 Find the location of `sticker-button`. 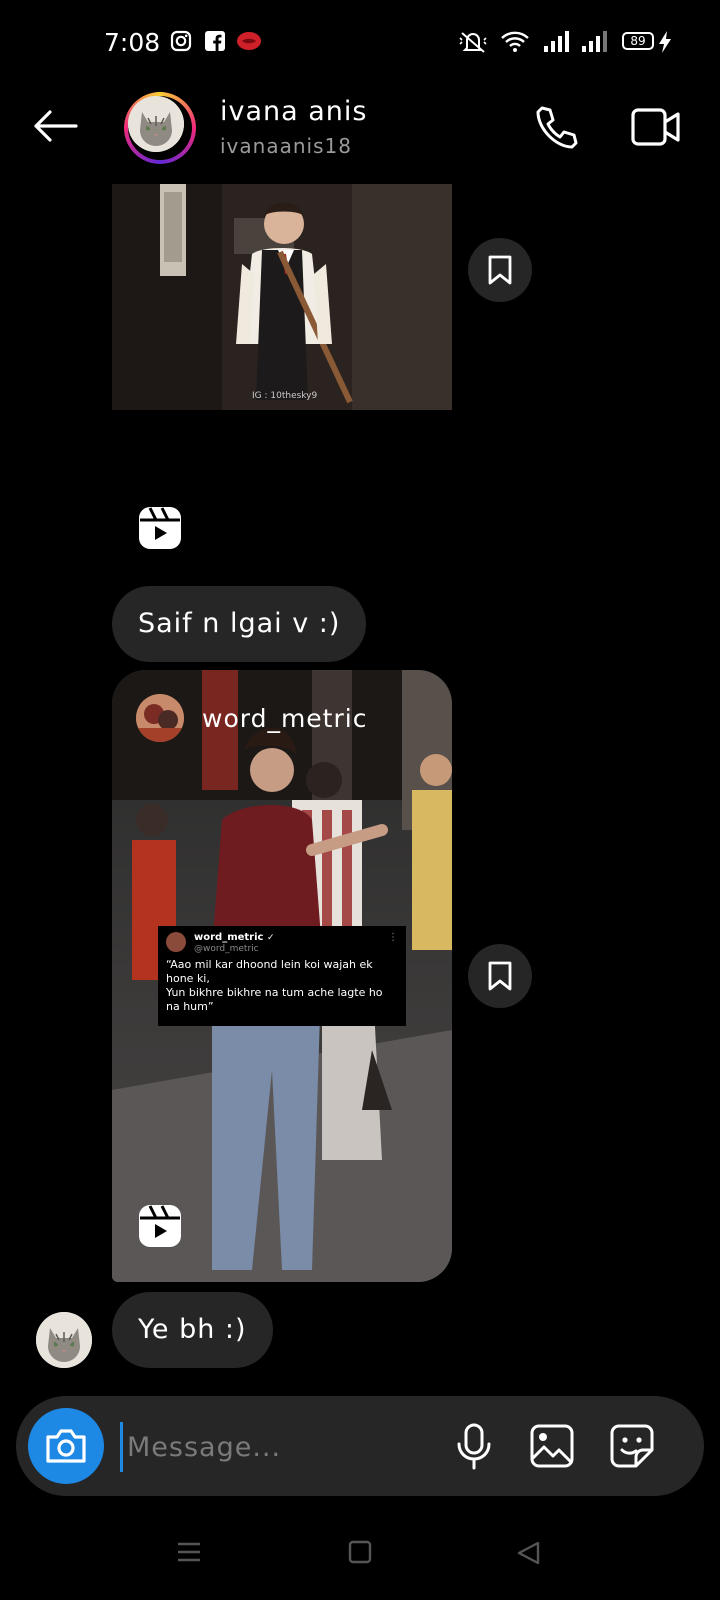

sticker-button is located at coordinates (632, 1446).